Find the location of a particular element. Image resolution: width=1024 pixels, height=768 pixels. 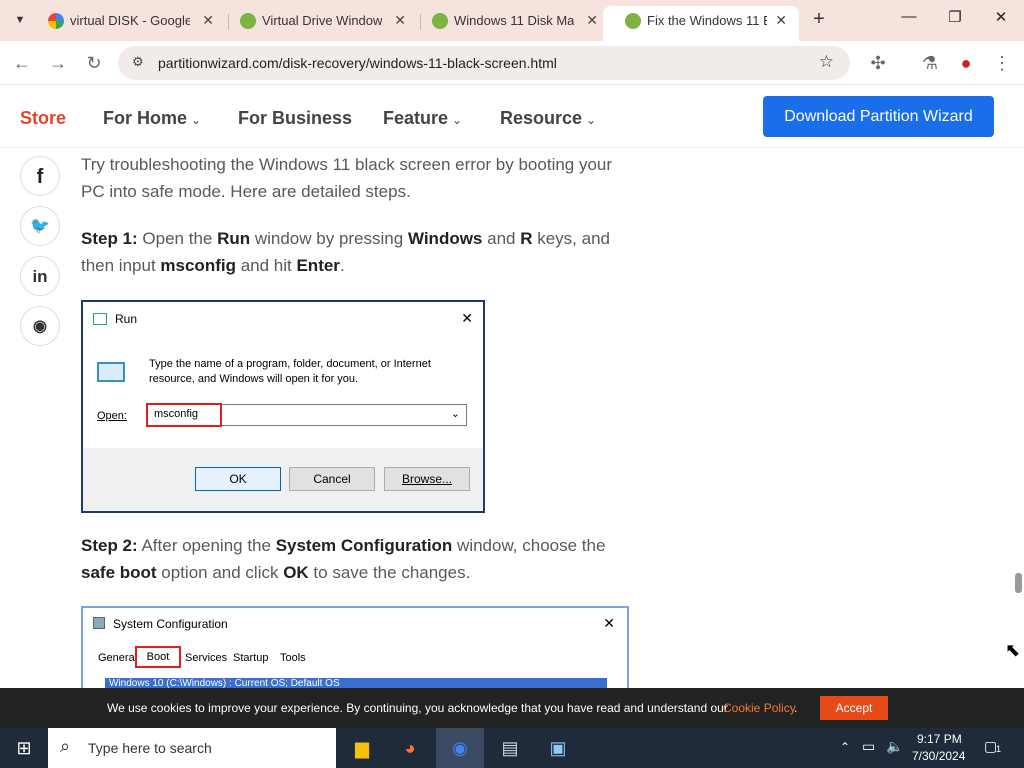

text: Run is located at coordinates (234, 238).